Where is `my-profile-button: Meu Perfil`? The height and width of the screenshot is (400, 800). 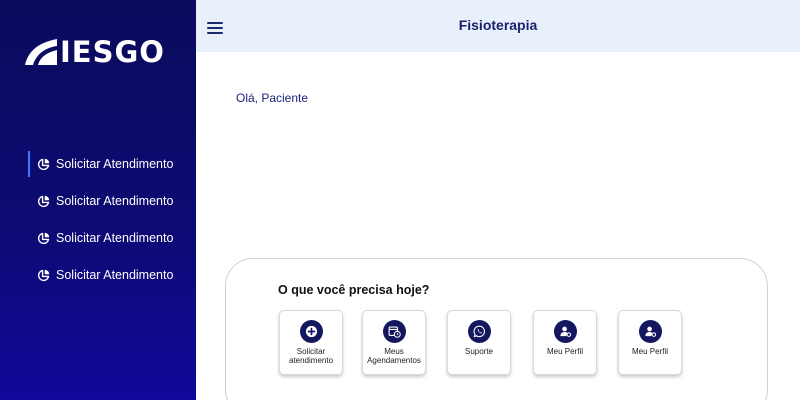
my-profile-button: Meu Perfil is located at coordinates (565, 342).